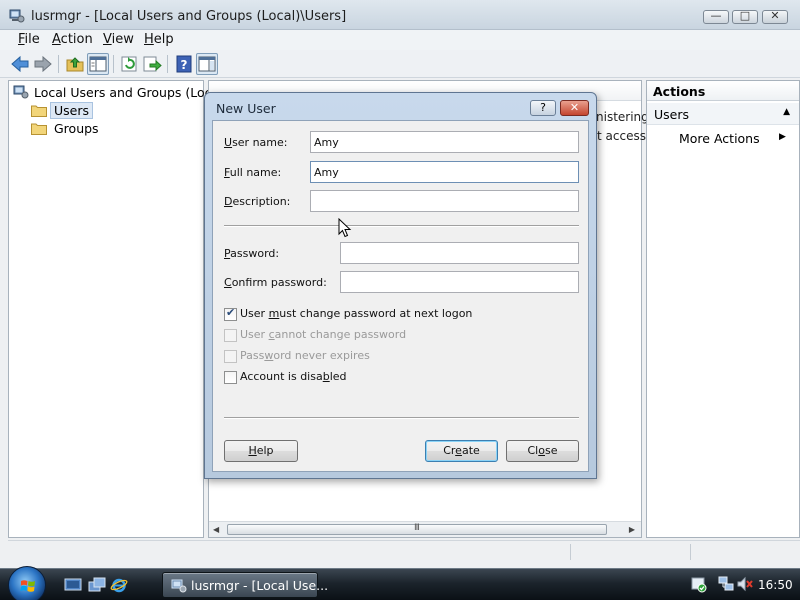 The width and height of the screenshot is (800, 600). I want to click on volume-muted-icon, so click(745, 584).